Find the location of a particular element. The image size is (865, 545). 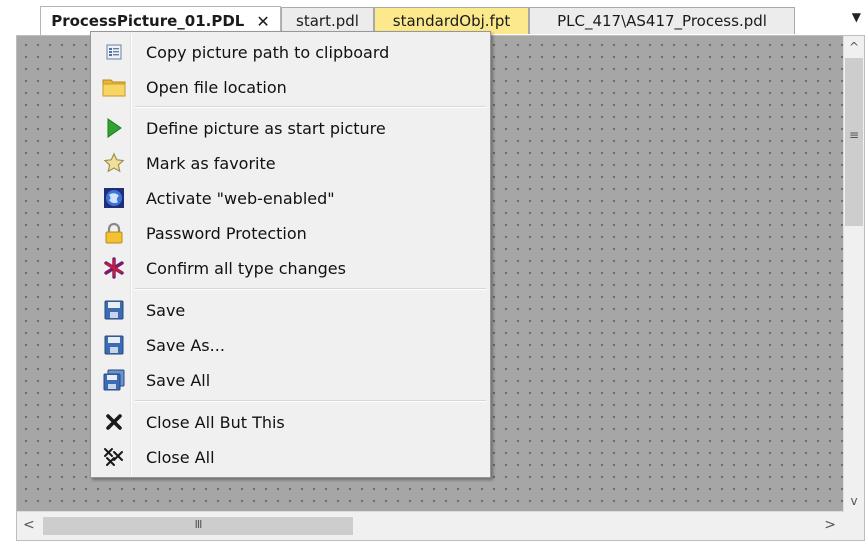

menu-item-label: Save is located at coordinates (166, 310).